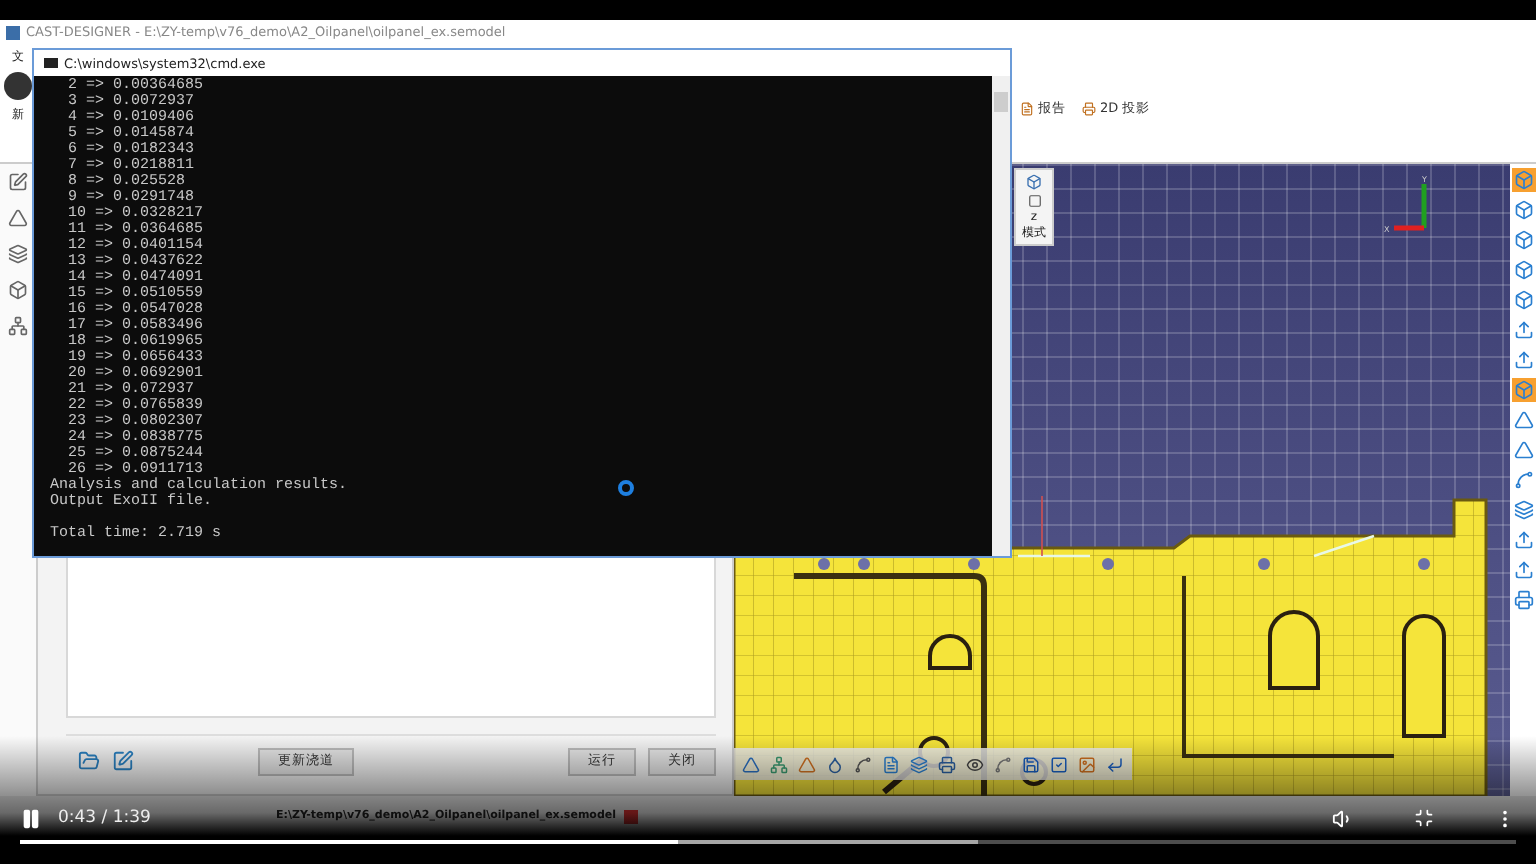 The height and width of the screenshot is (864, 1536). What do you see at coordinates (975, 764) in the screenshot?
I see `eye-icon` at bounding box center [975, 764].